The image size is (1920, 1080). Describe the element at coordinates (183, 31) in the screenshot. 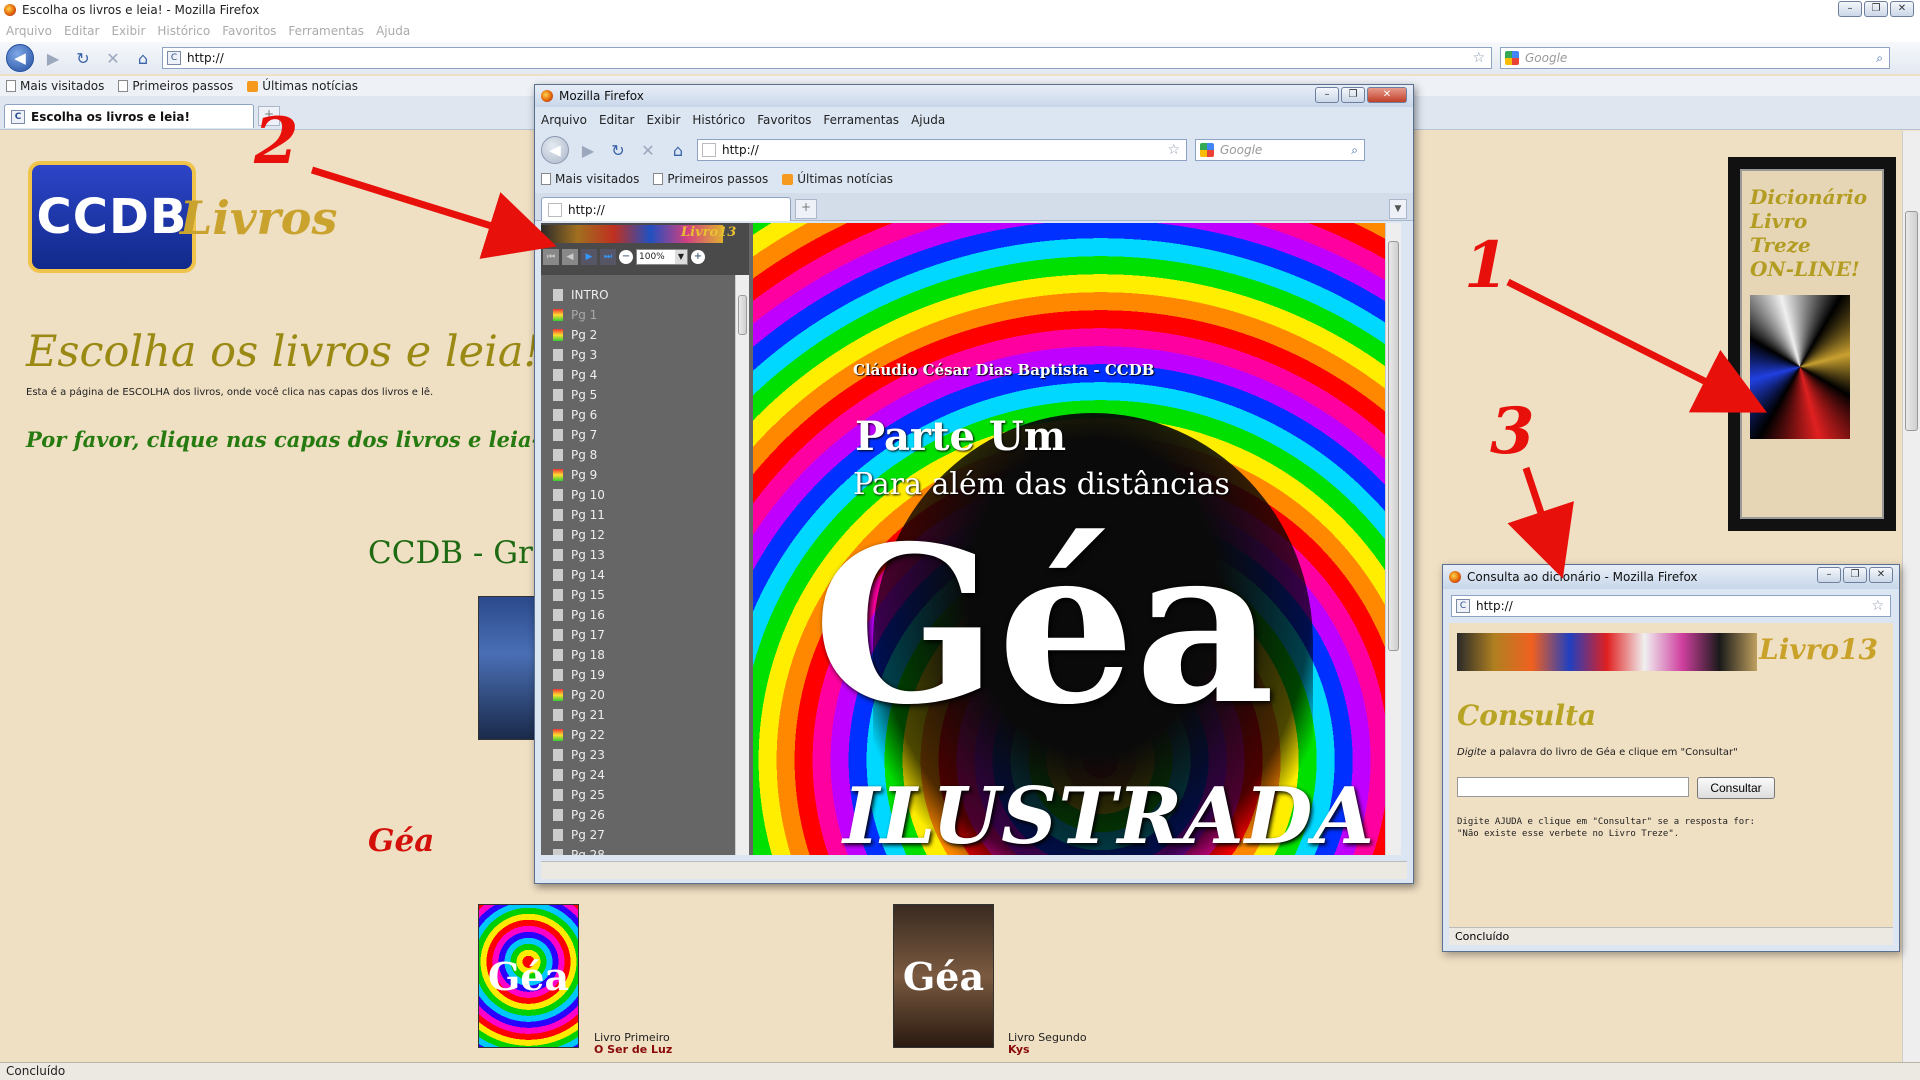

I see `menu-historico: Histórico` at that location.